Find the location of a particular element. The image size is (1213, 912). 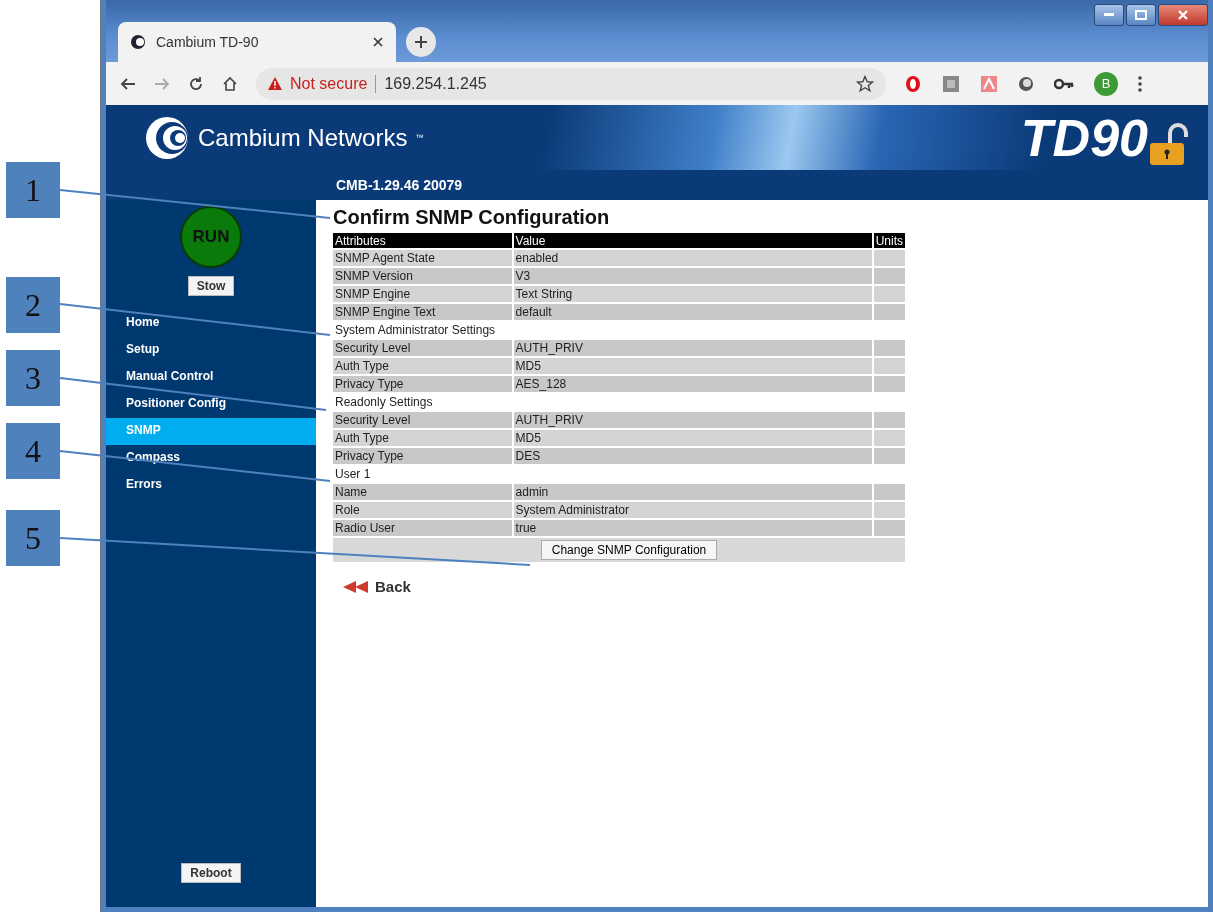

table-cell: Role is located at coordinates (422, 510).